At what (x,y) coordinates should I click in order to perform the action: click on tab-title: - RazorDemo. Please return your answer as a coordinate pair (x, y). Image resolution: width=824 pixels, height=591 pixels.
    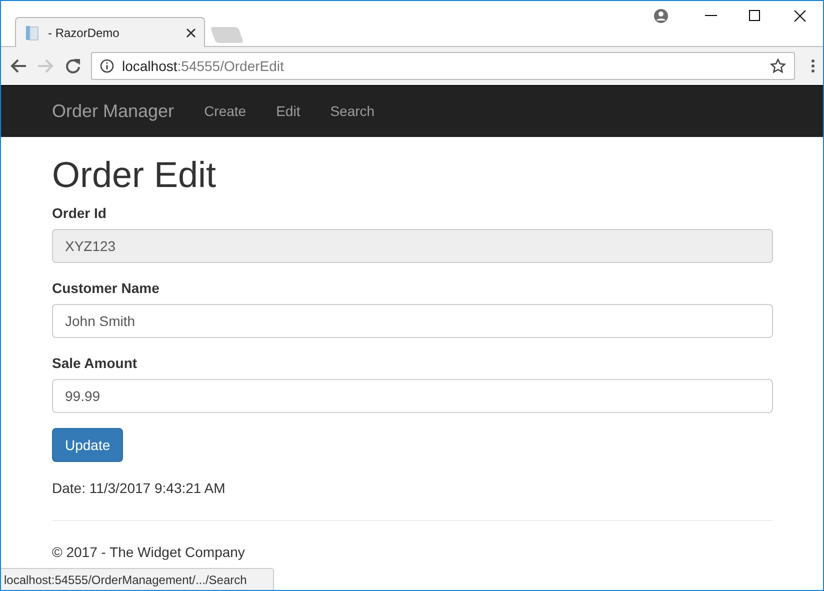
    Looking at the image, I should click on (84, 33).